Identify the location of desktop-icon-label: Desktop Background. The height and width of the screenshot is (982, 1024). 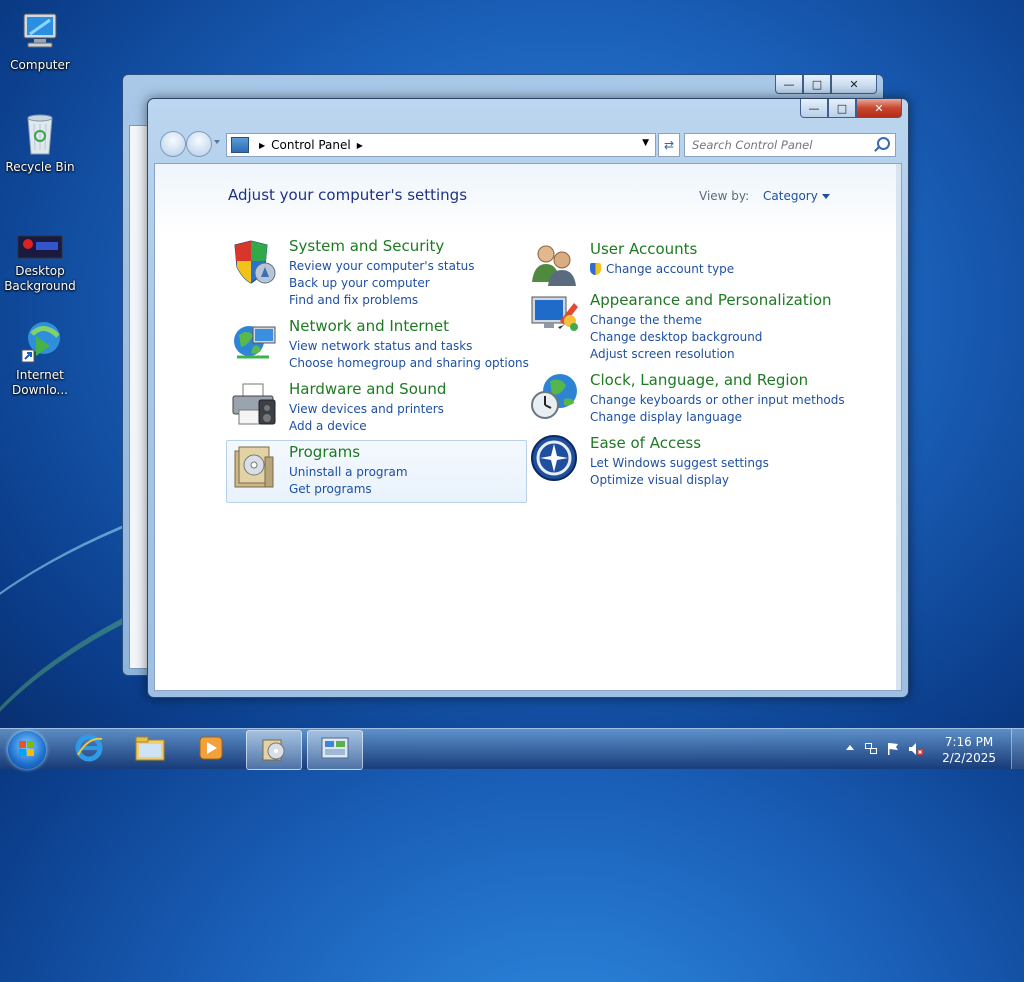
(40, 278).